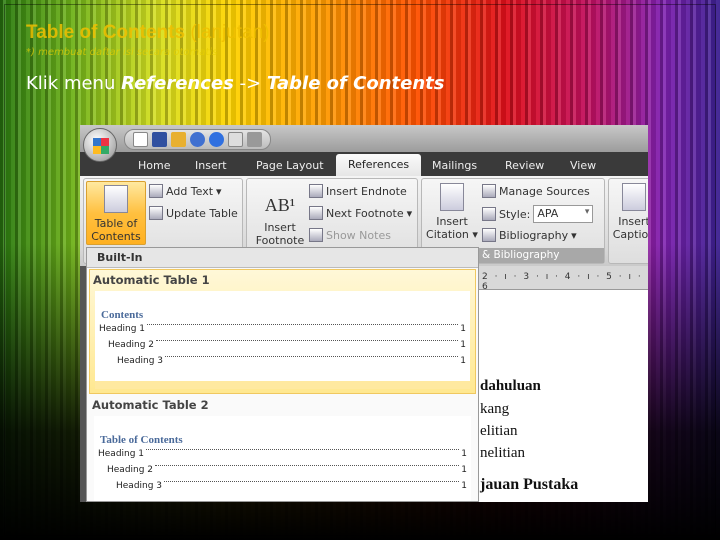 The image size is (720, 540). What do you see at coordinates (629, 212) in the screenshot?
I see `insert-caption-button: Insert Caption` at bounding box center [629, 212].